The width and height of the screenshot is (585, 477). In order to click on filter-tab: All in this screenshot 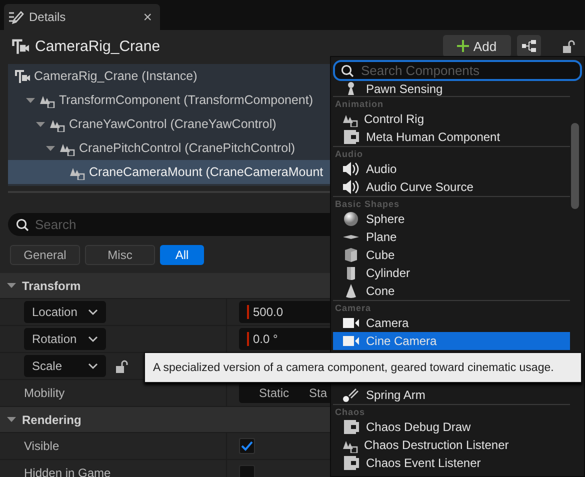, I will do `click(182, 255)`.